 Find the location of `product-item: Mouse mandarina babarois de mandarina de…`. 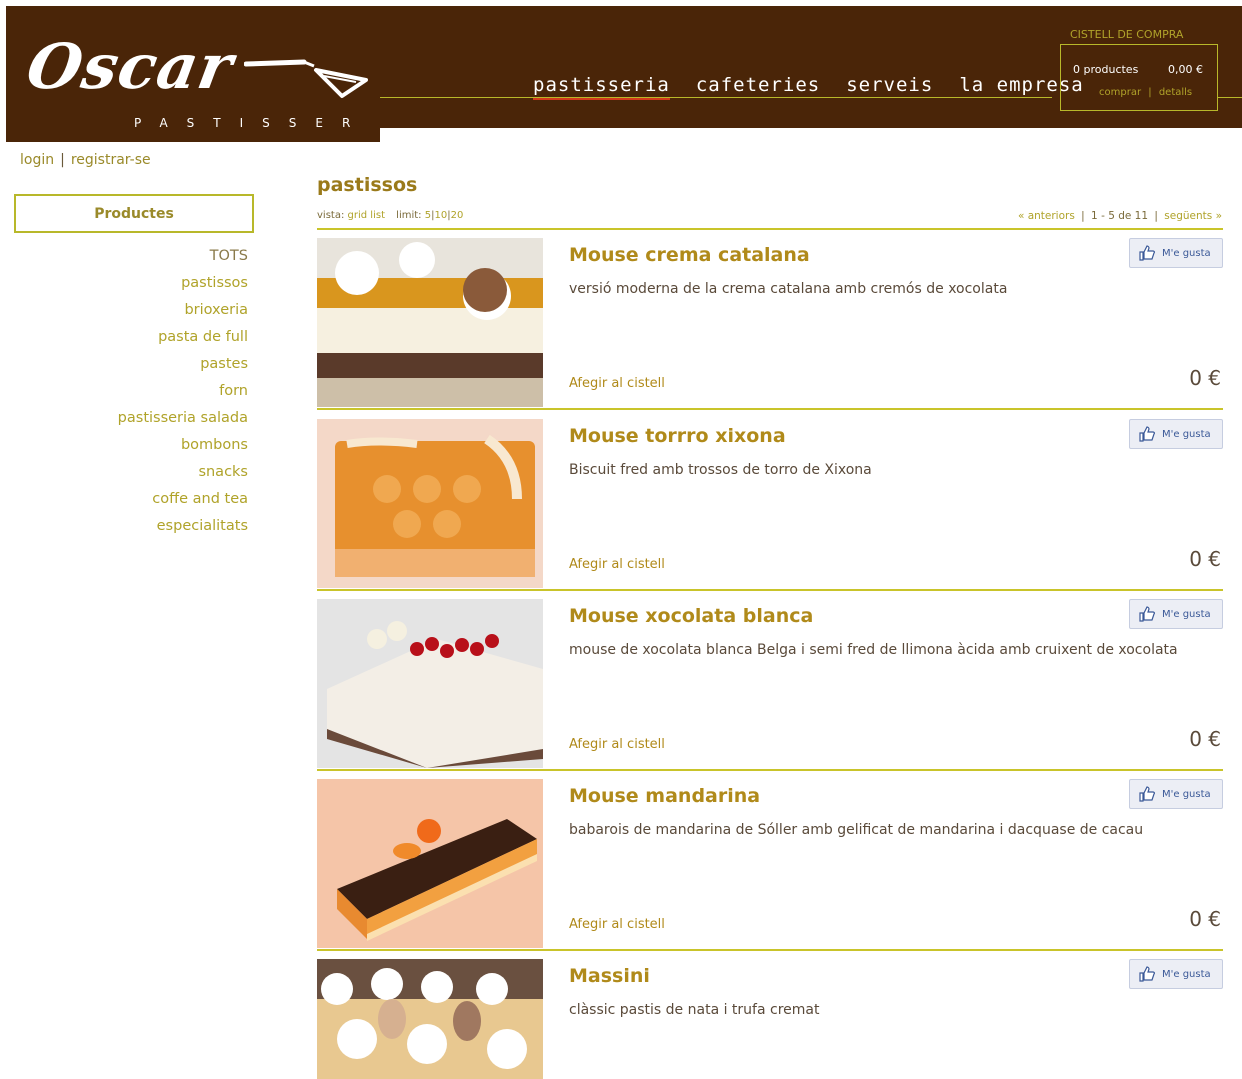

product-item: Mouse mandarina babarois de mandarina de… is located at coordinates (770, 861).